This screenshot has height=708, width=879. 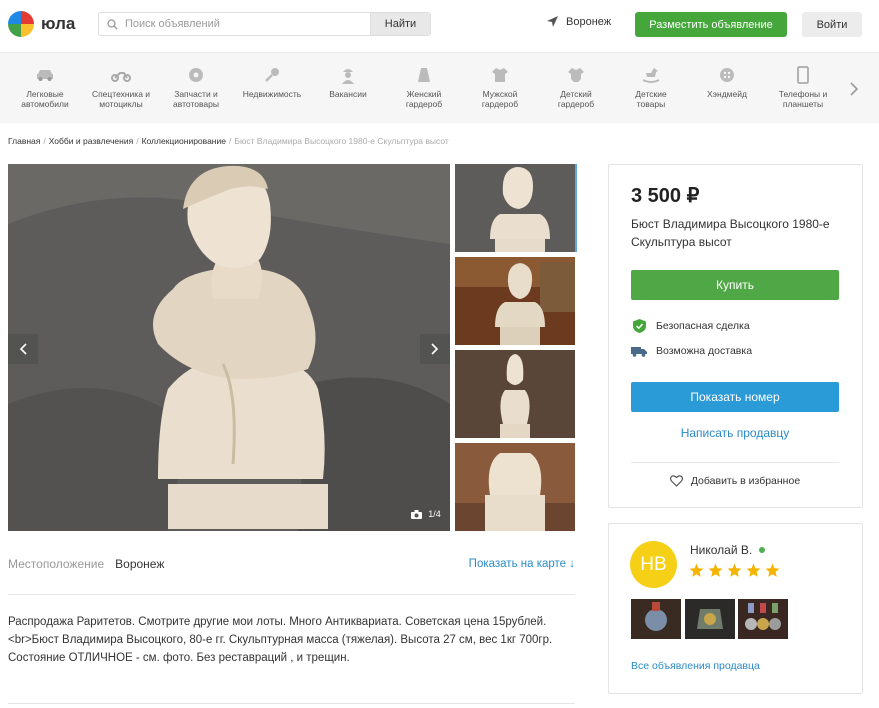 I want to click on category-label: Детский гардероб, so click(x=576, y=99).